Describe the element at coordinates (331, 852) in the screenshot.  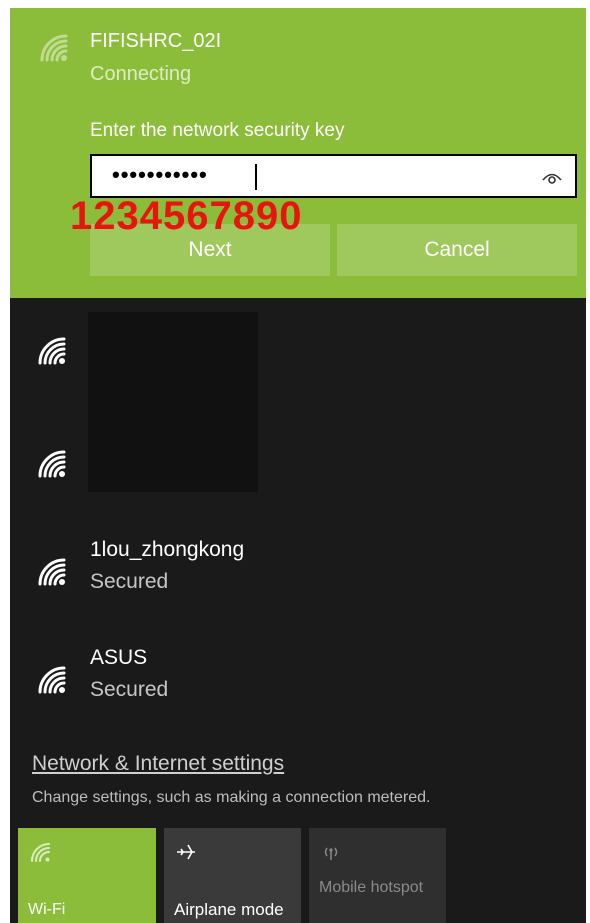
I see `hotspot-icon` at that location.